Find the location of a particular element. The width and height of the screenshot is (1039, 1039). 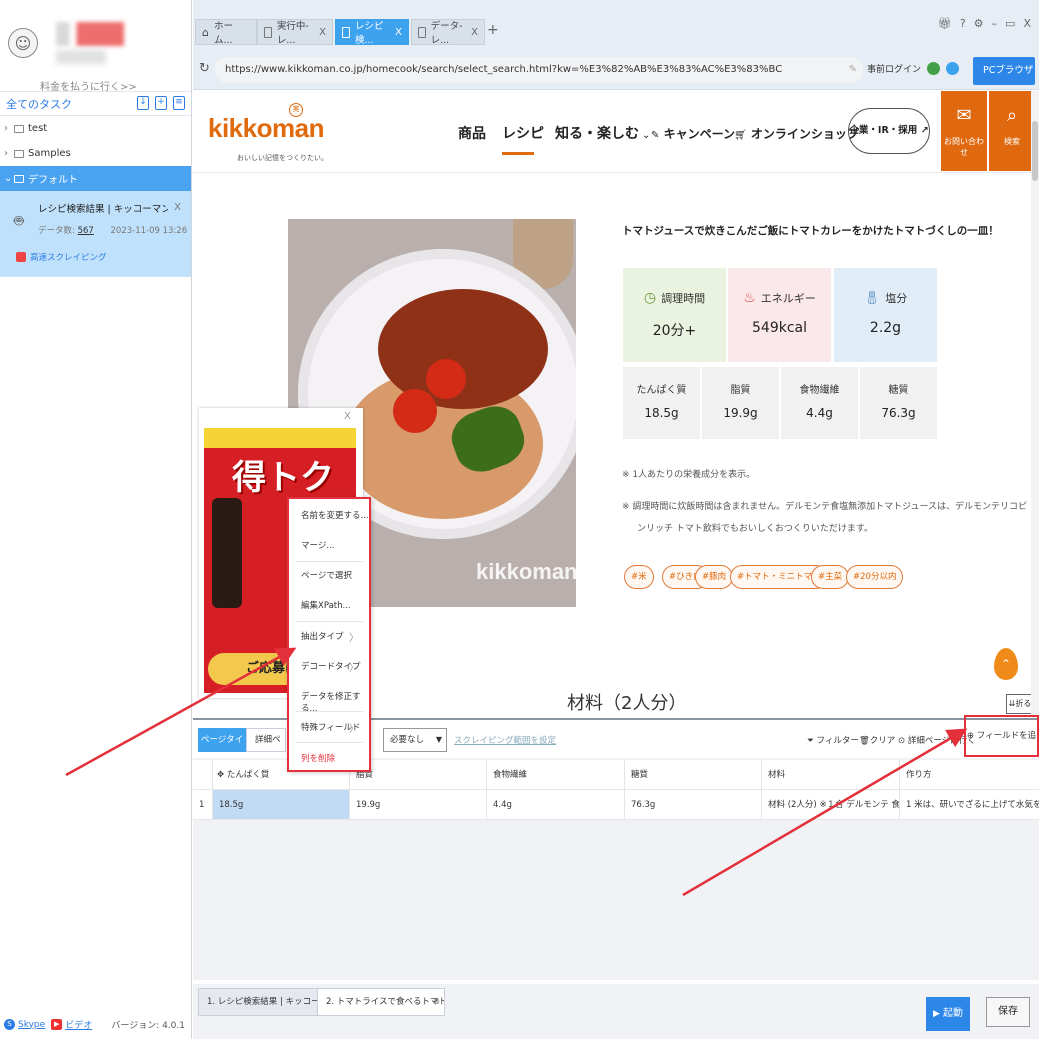

start-button: ▶ 起動 is located at coordinates (948, 1014).